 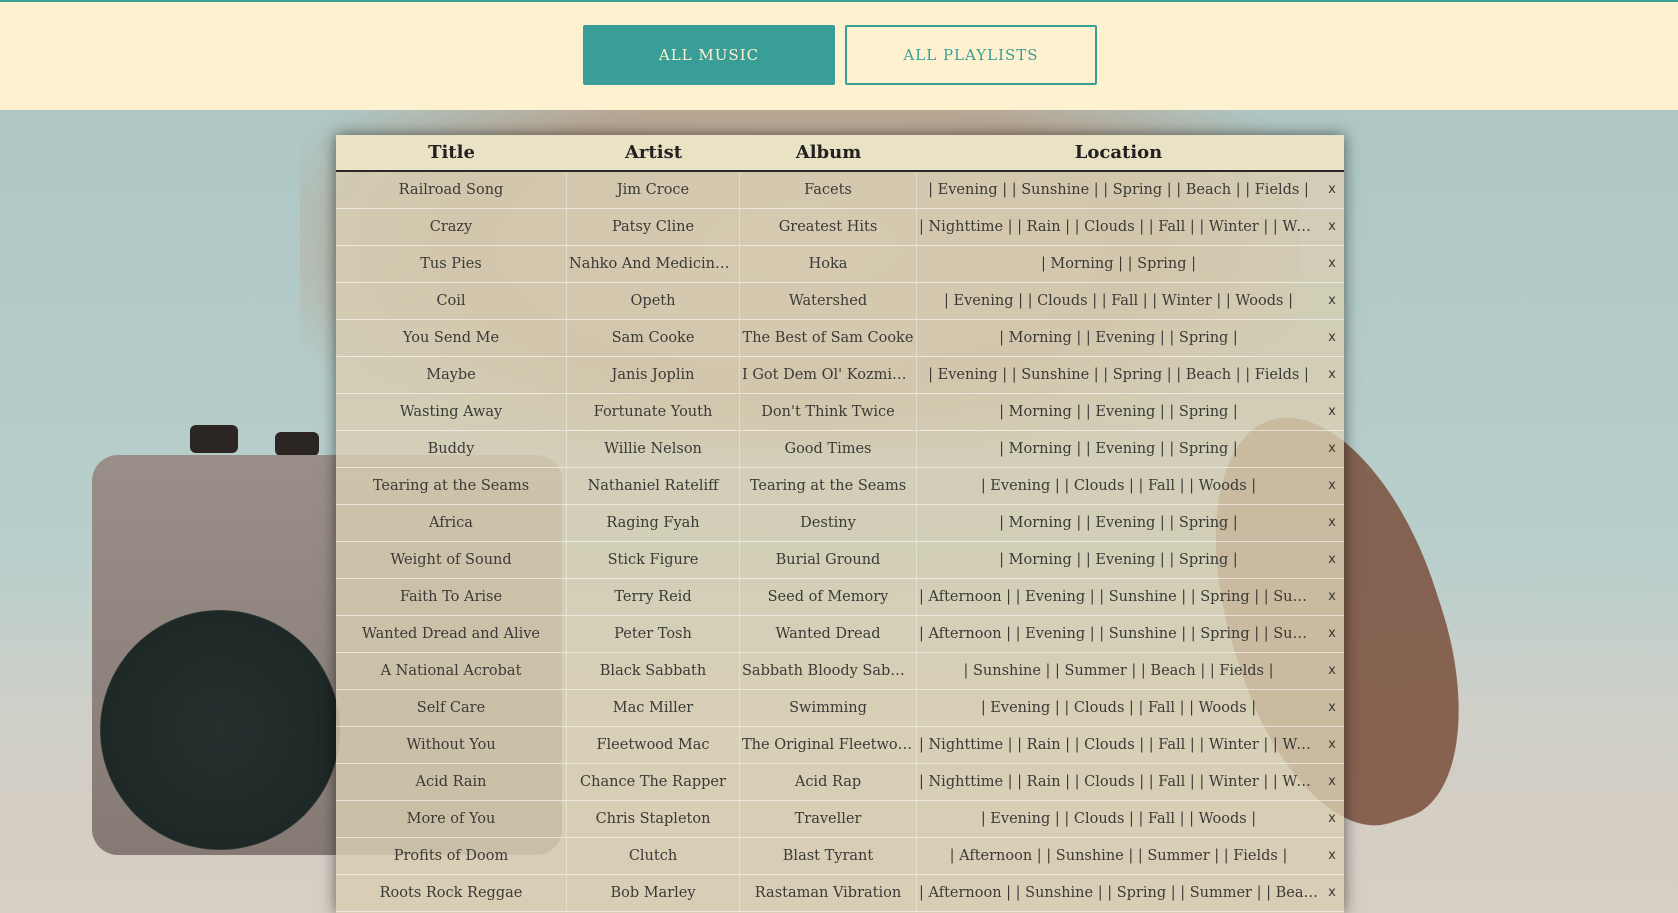 I want to click on album-cell: Greatest Hits, so click(x=828, y=227).